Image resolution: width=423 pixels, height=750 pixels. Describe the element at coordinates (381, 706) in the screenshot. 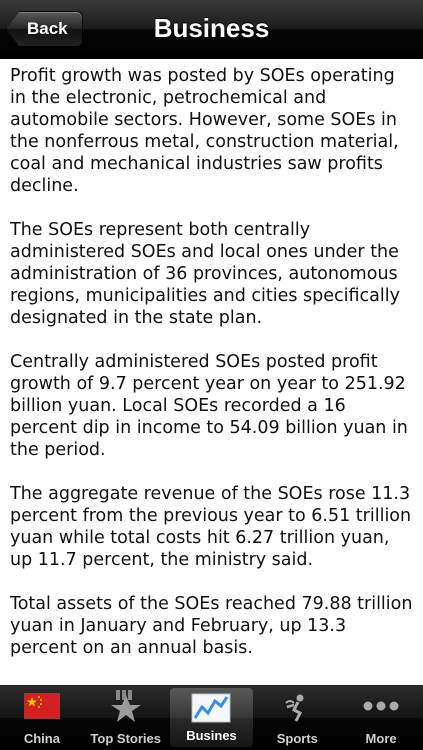

I see `more-icon` at that location.